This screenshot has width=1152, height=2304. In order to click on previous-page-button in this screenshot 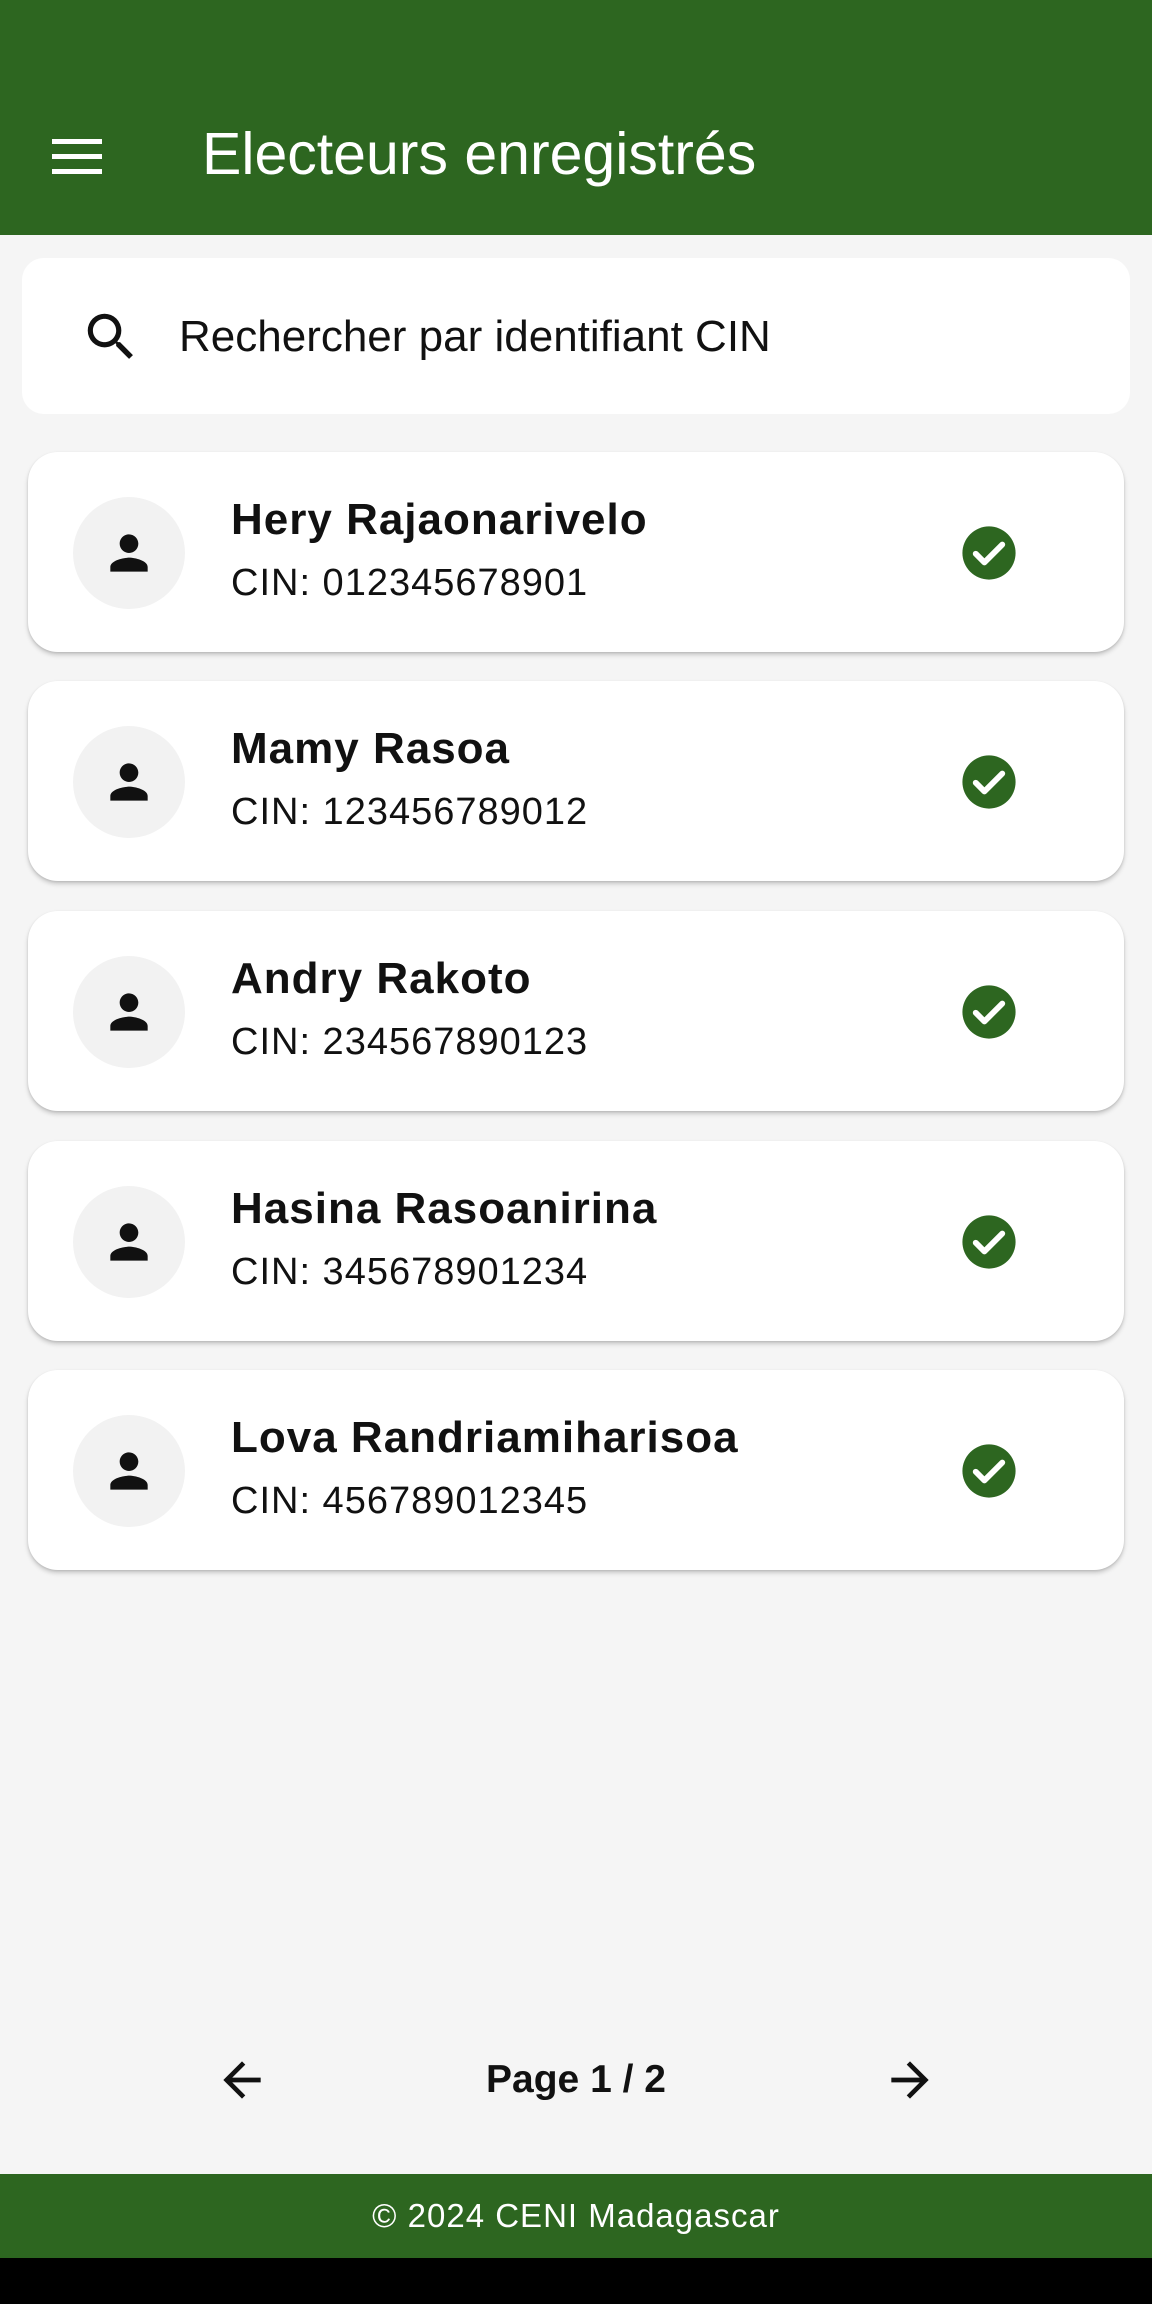, I will do `click(242, 2080)`.